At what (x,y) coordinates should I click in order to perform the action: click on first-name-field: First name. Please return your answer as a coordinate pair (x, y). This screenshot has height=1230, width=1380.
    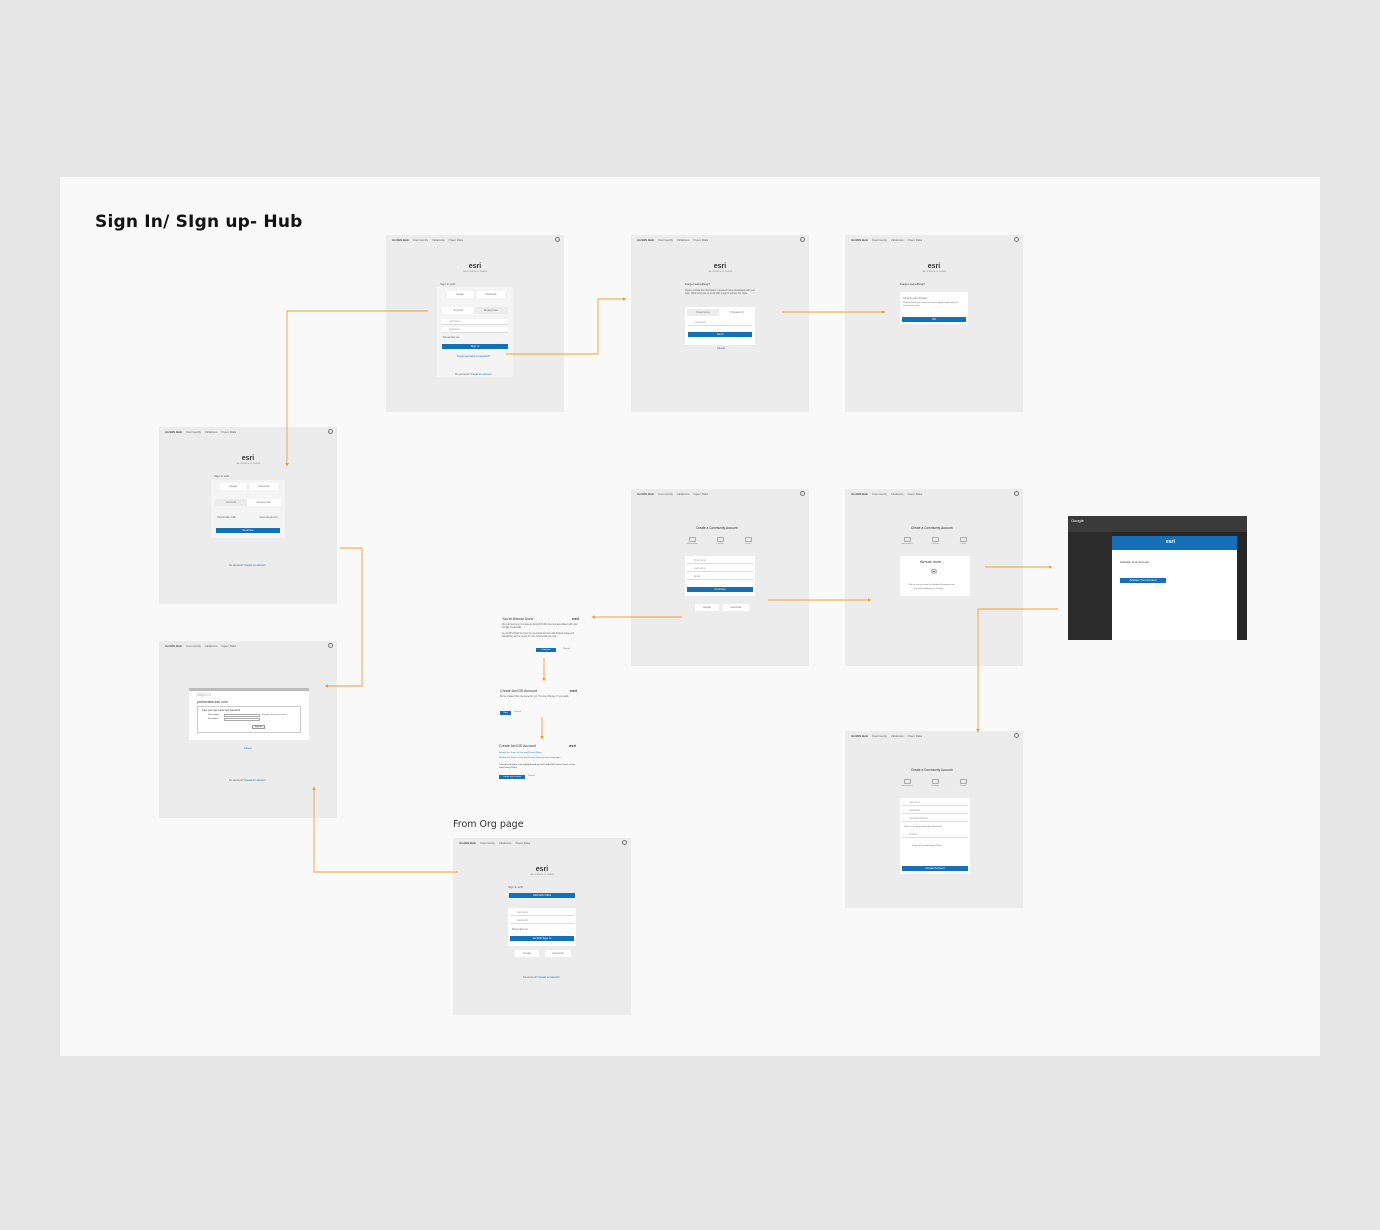
    Looking at the image, I should click on (720, 561).